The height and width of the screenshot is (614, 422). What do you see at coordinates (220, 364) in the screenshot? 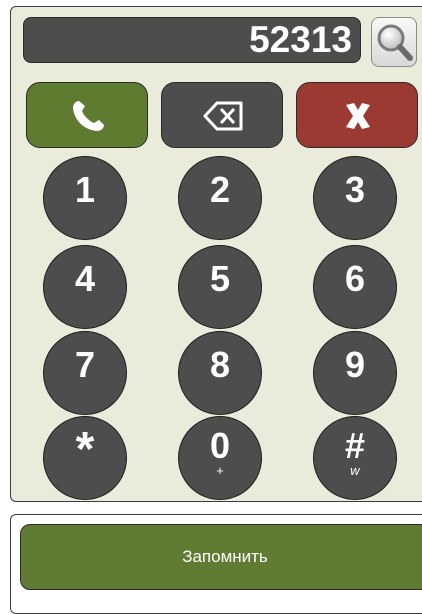
I see `key-digit: 8` at bounding box center [220, 364].